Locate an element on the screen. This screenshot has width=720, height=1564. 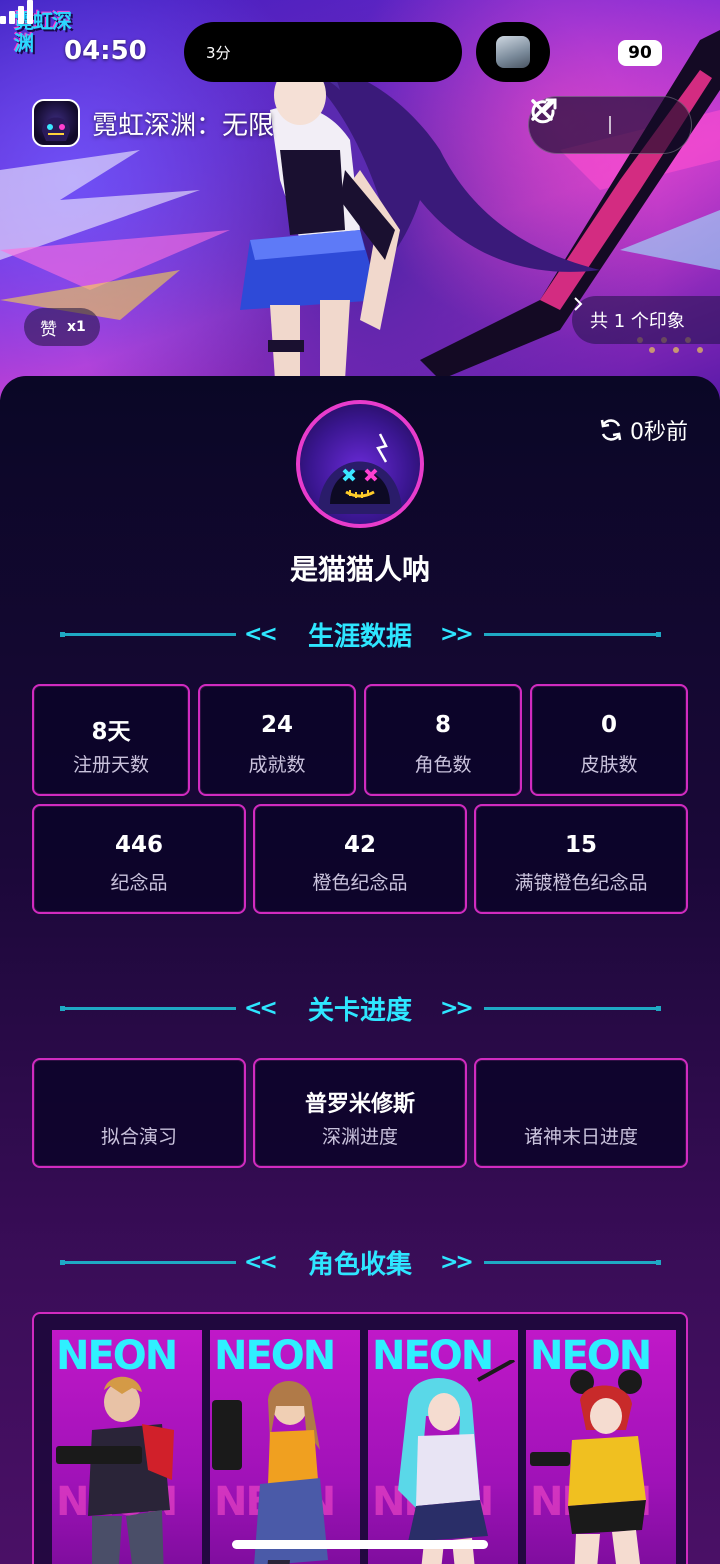
chevron-right-icon is located at coordinates (578, 304).